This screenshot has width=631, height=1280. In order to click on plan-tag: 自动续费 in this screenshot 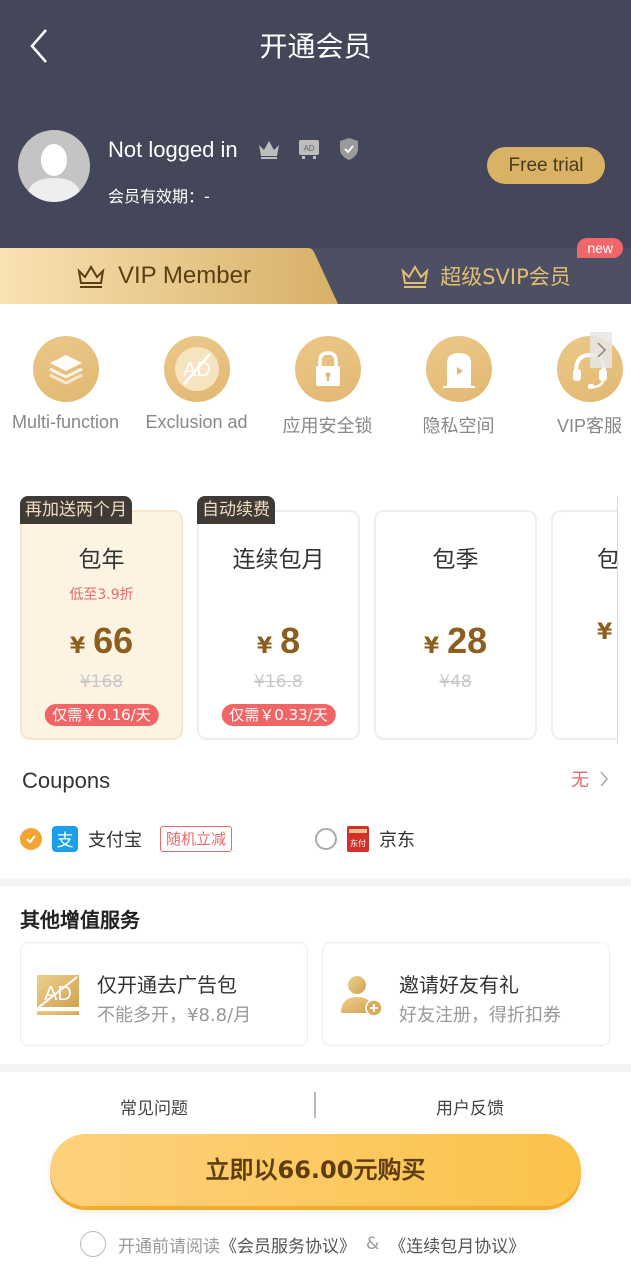, I will do `click(236, 510)`.